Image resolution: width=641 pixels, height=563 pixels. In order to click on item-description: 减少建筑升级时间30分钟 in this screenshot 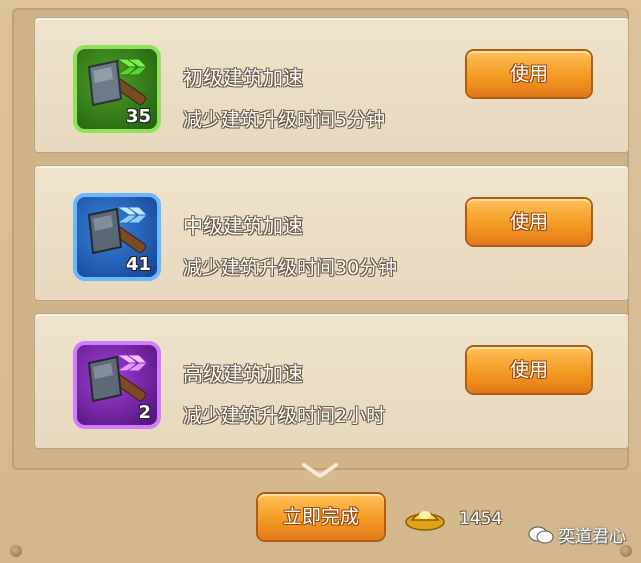, I will do `click(290, 268)`.